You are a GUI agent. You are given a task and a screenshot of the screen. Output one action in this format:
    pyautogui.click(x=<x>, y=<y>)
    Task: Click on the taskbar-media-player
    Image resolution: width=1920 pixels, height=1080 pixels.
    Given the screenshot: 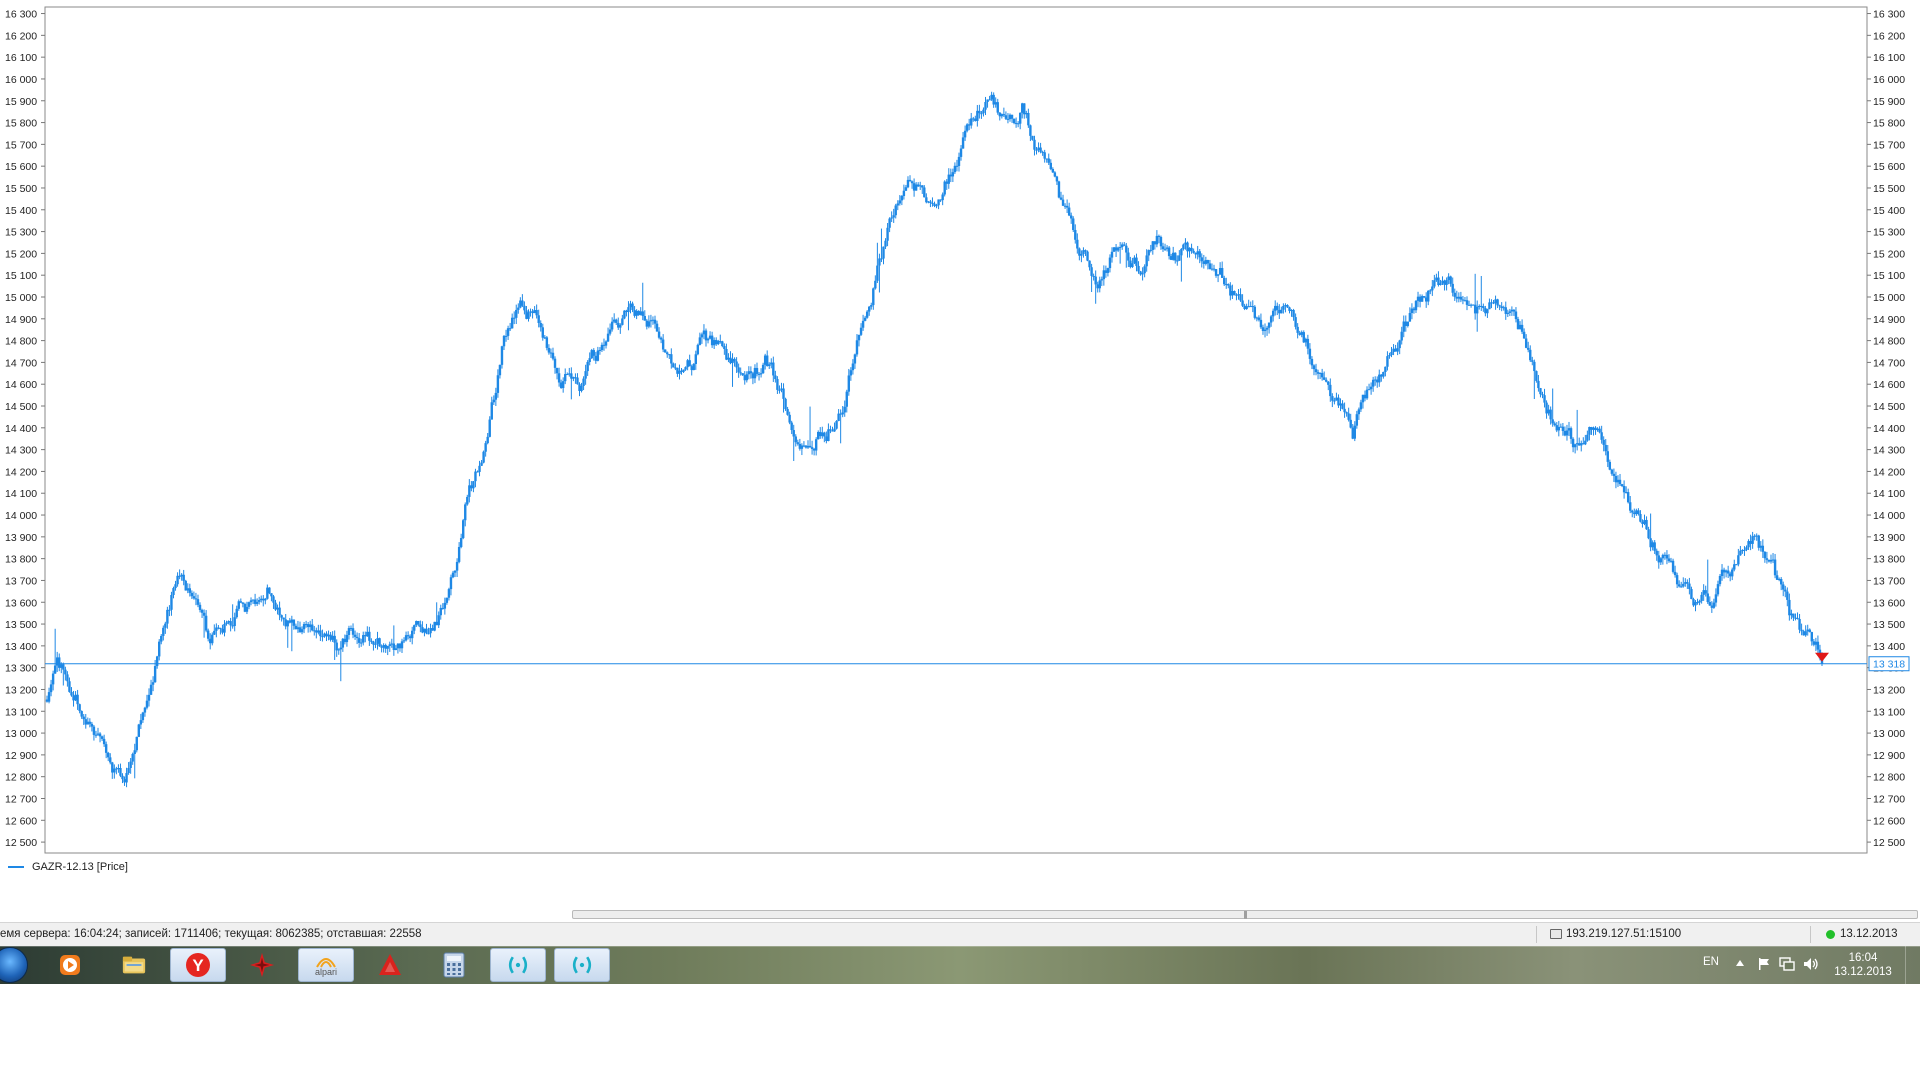 What is the action you would take?
    pyautogui.click(x=70, y=965)
    